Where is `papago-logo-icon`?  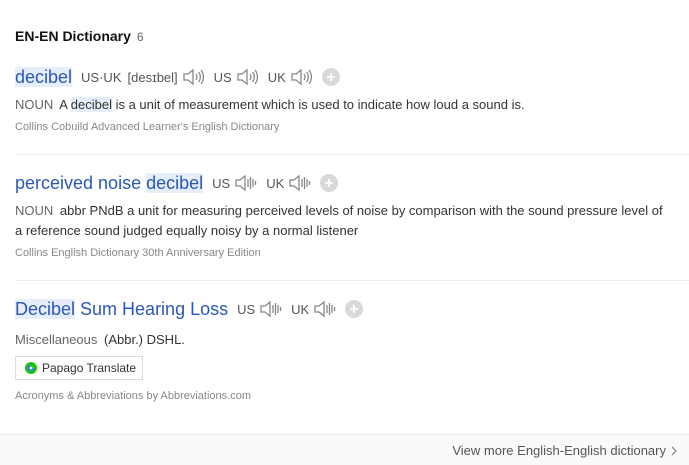
papago-logo-icon is located at coordinates (31, 368).